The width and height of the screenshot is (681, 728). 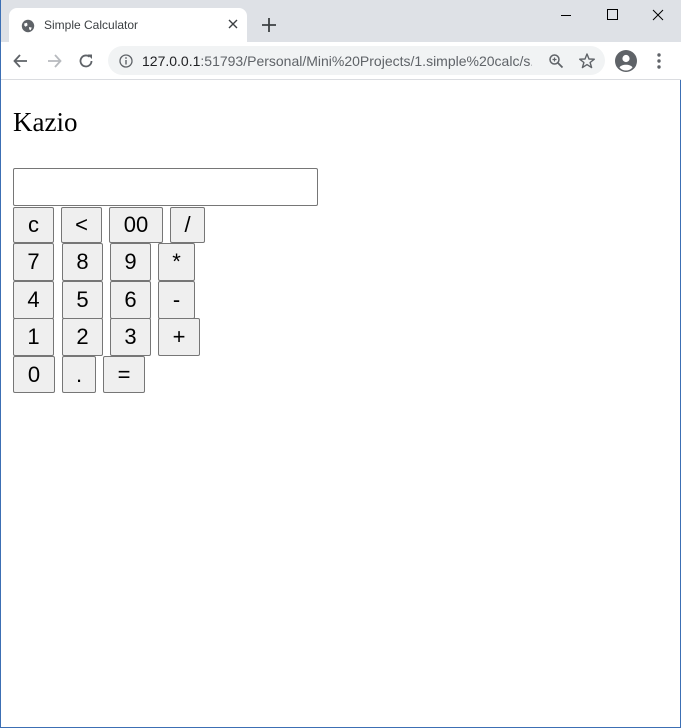 What do you see at coordinates (81, 225) in the screenshot?
I see `backspace-button: <` at bounding box center [81, 225].